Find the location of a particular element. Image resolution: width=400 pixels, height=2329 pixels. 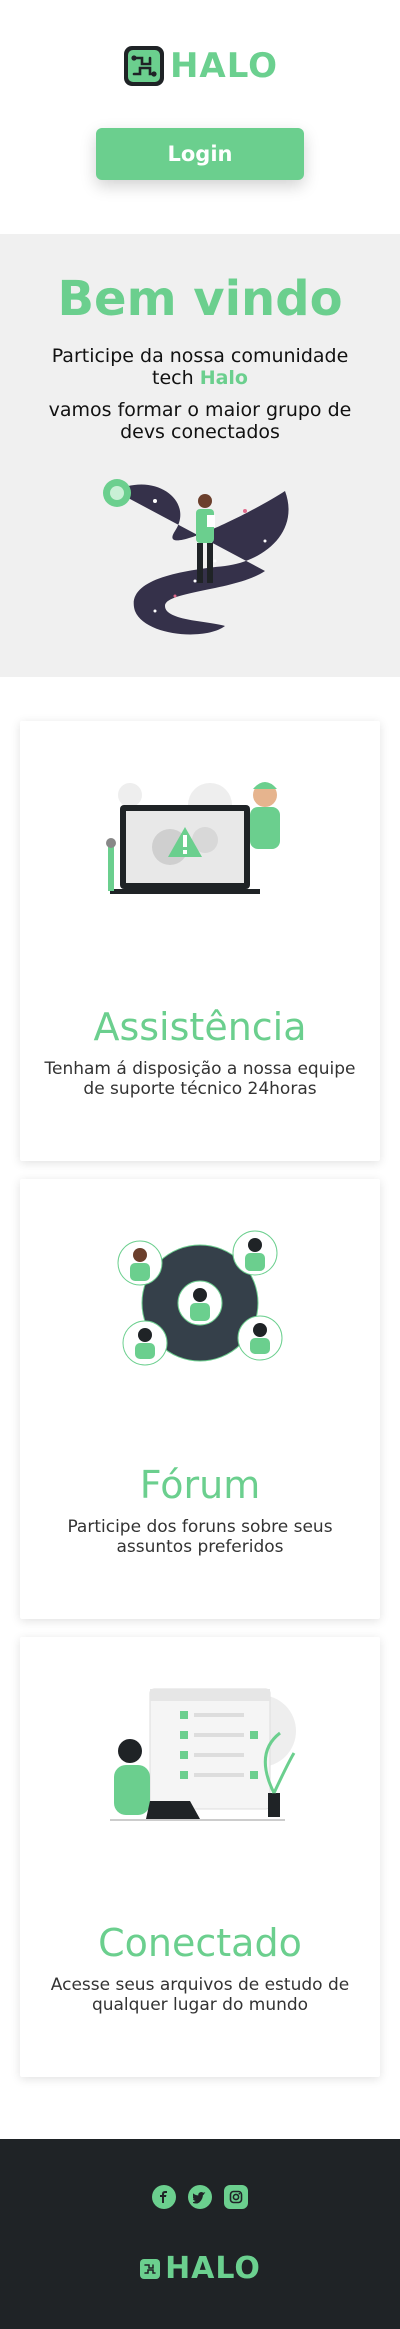

card-title: Assistência is located at coordinates (200, 1027).